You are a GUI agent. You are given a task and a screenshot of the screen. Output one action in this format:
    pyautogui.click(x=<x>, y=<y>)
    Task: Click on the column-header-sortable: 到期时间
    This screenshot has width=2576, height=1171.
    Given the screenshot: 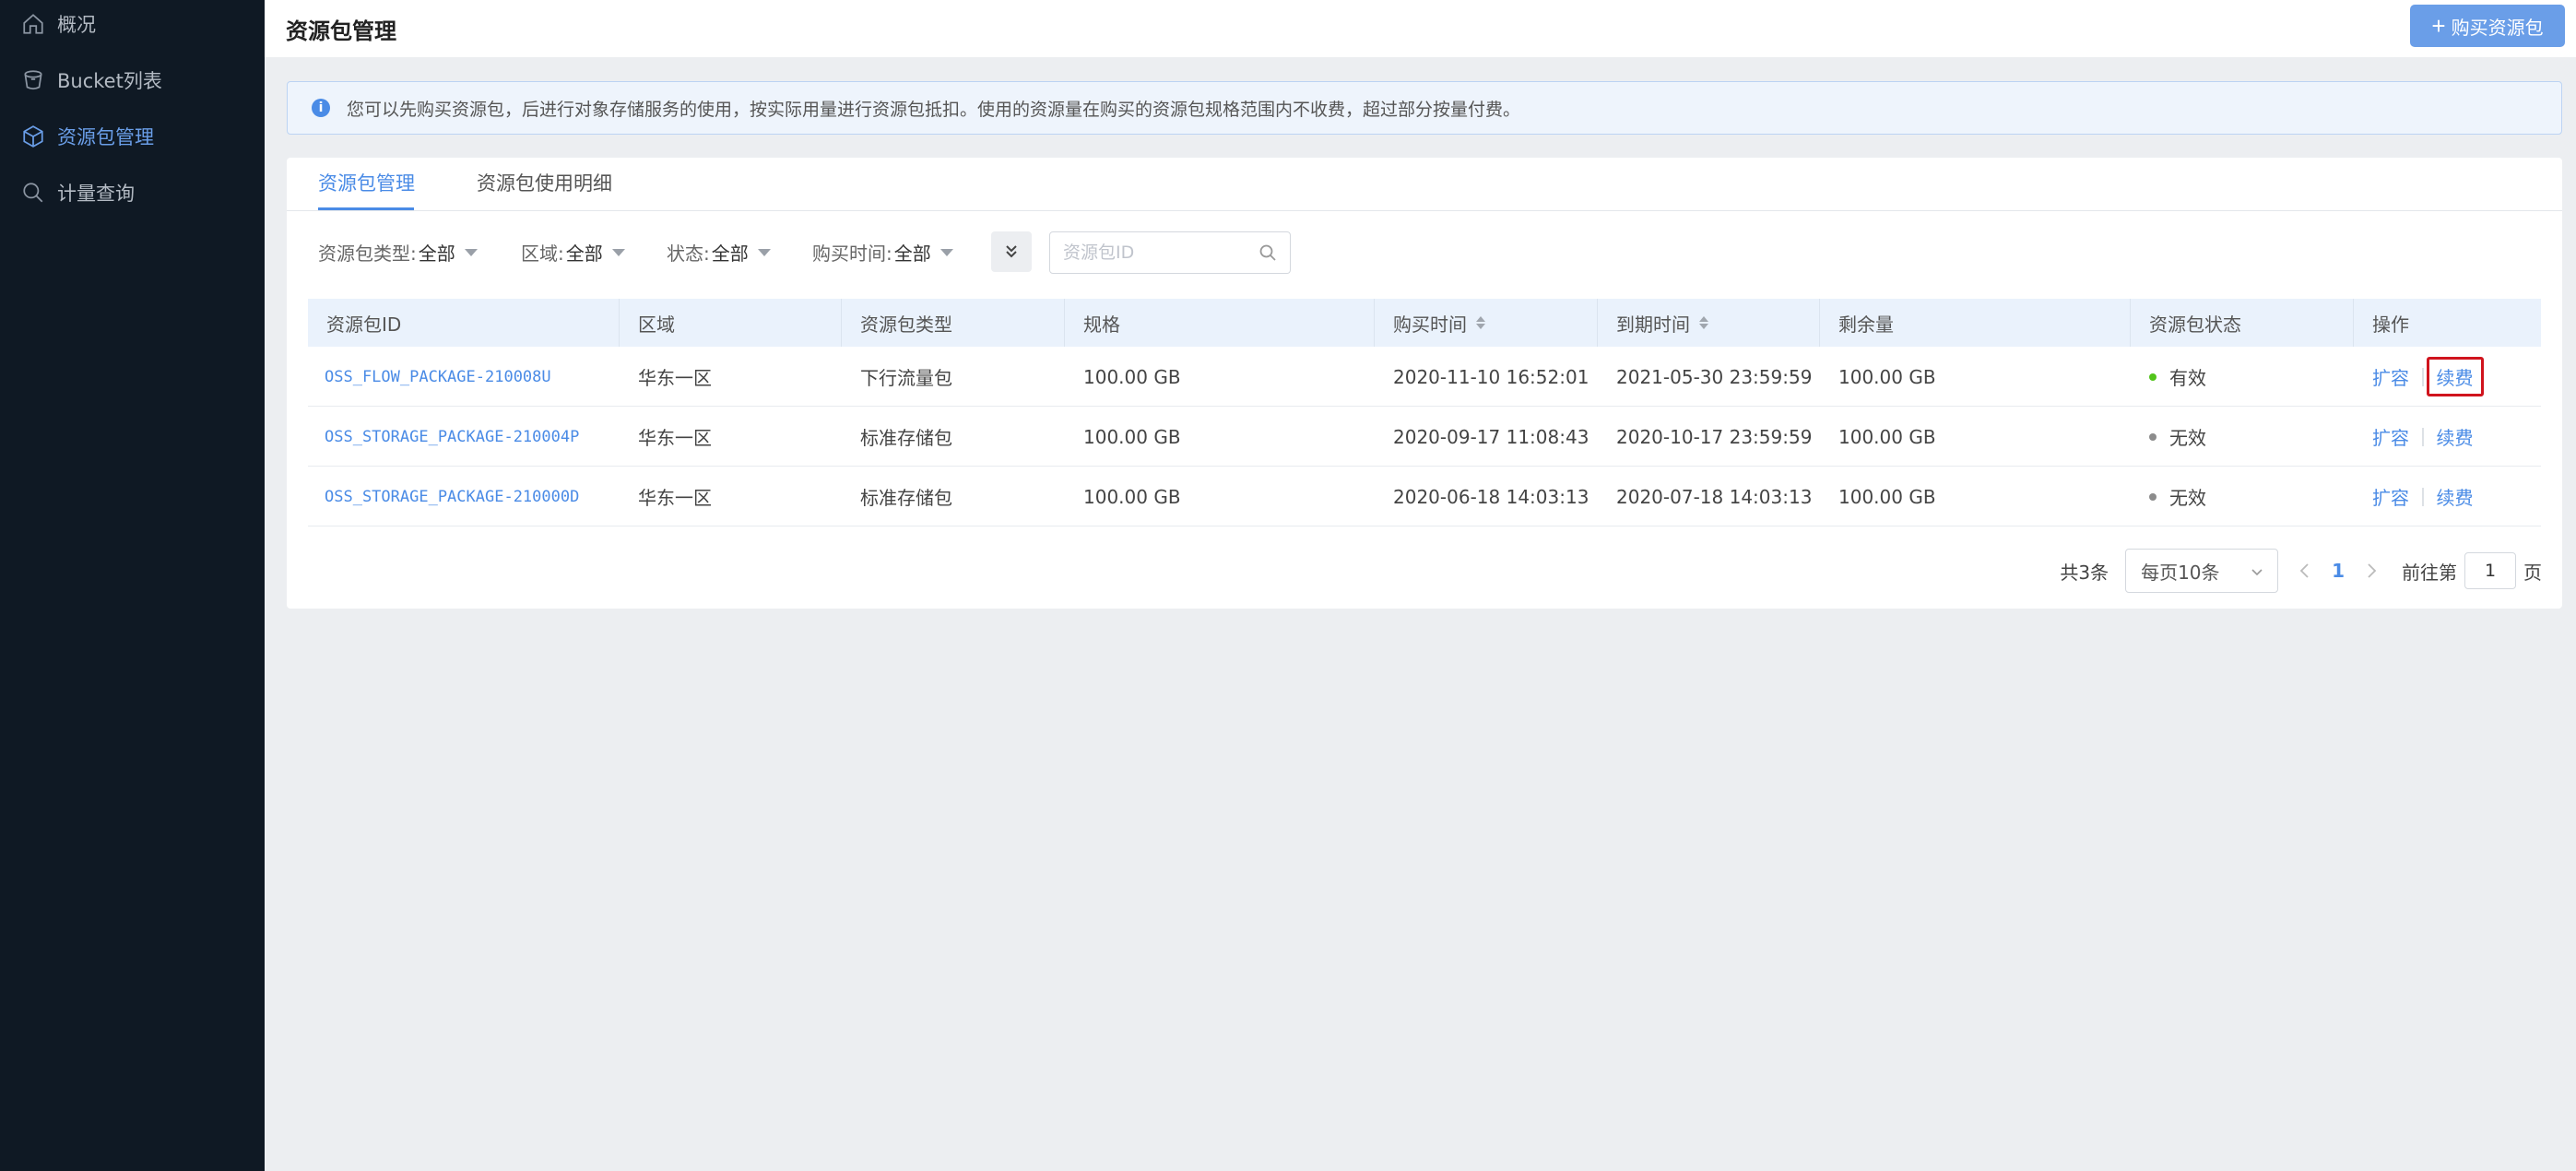 What is the action you would take?
    pyautogui.click(x=1709, y=323)
    